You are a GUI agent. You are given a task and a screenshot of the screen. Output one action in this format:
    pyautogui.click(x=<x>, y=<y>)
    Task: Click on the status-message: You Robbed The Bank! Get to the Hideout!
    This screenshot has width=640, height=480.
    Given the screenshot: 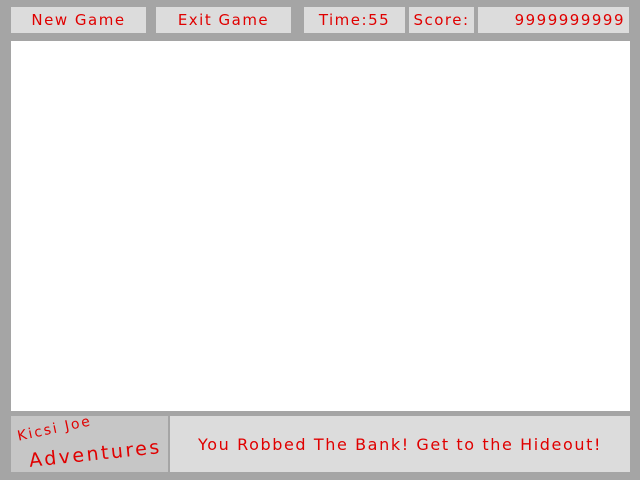 What is the action you would take?
    pyautogui.click(x=400, y=444)
    